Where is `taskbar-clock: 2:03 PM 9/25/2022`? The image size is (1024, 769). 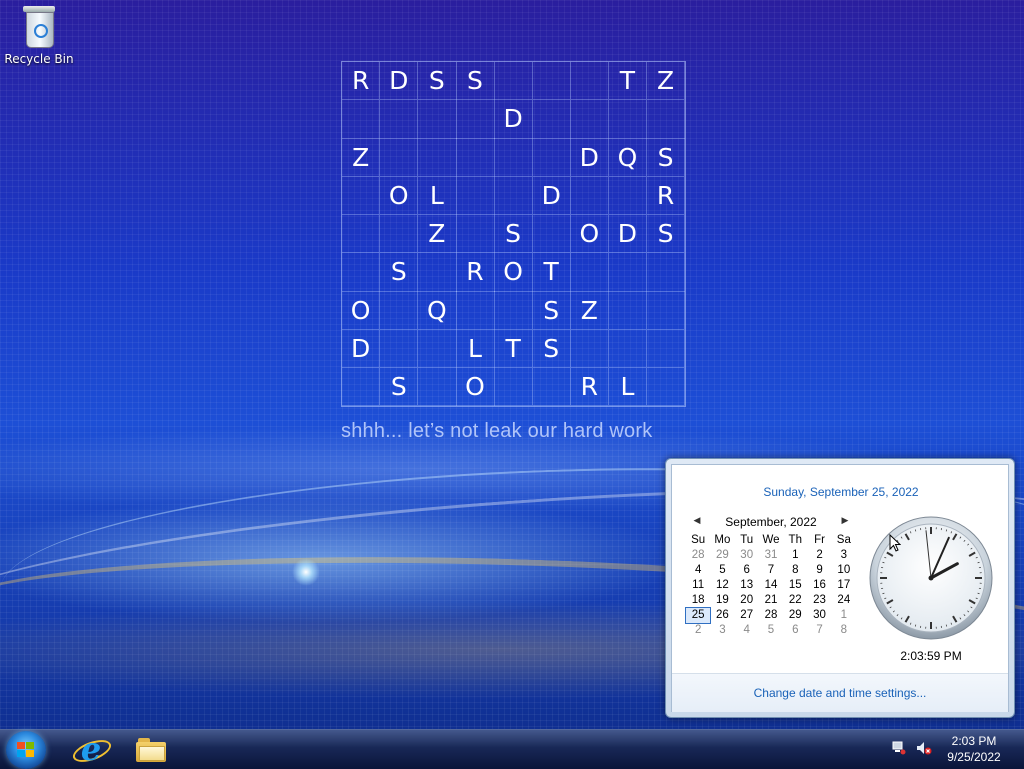 taskbar-clock: 2:03 PM 9/25/2022 is located at coordinates (974, 749).